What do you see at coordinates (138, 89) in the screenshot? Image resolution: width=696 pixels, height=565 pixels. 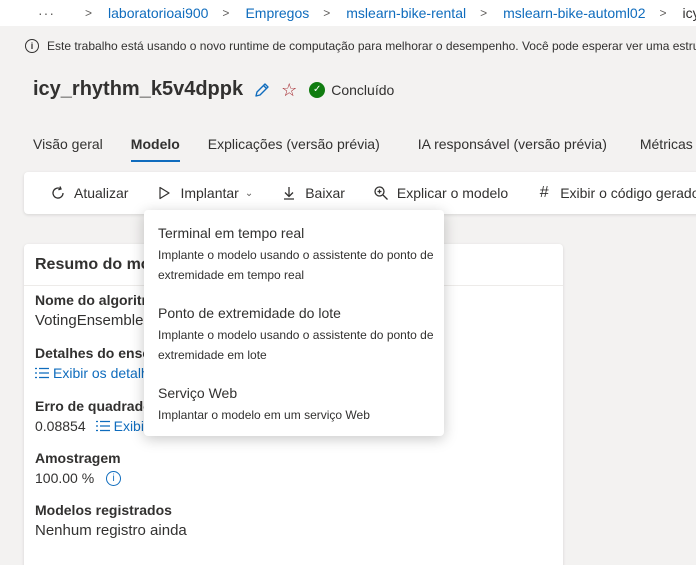 I see `page-title: icy_rhythm_k5v4dppk` at bounding box center [138, 89].